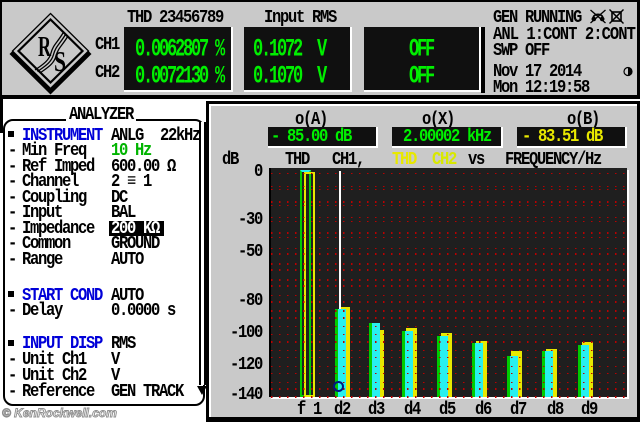  What do you see at coordinates (60, 62) in the screenshot?
I see `svg-text: S` at bounding box center [60, 62].